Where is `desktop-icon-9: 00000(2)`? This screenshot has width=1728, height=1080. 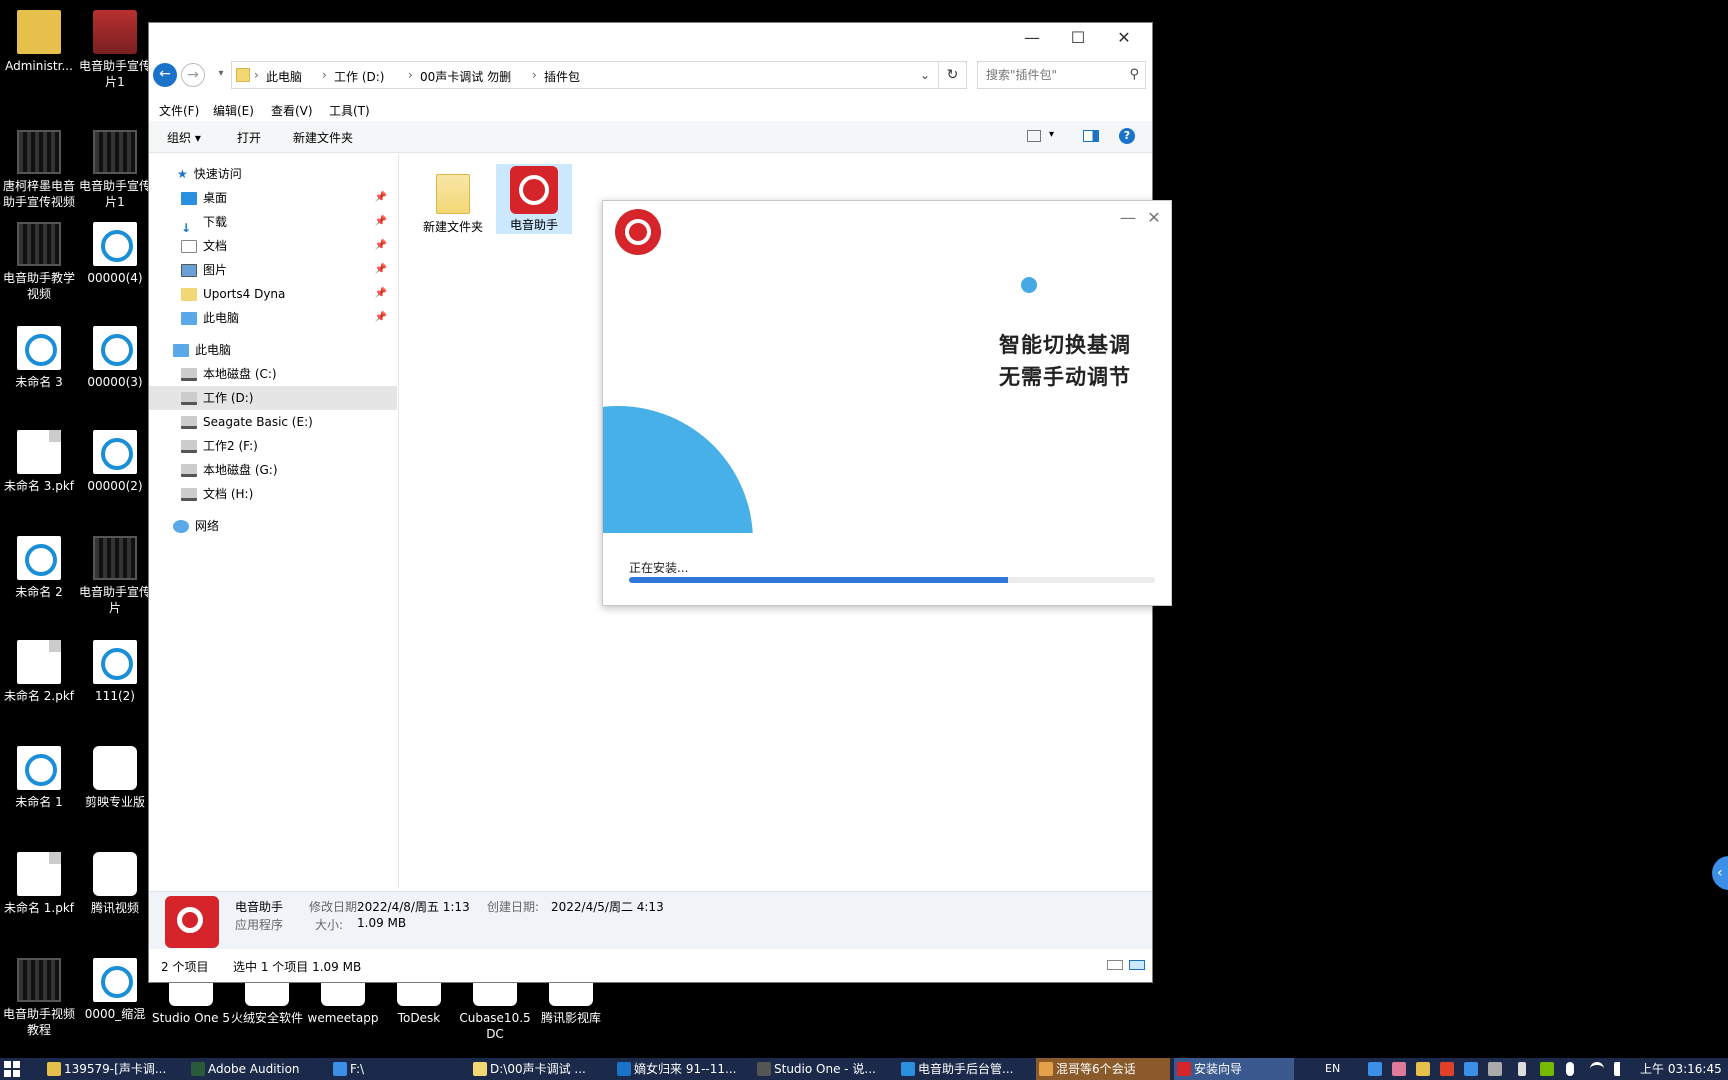
desktop-icon-9: 00000(2) is located at coordinates (115, 462).